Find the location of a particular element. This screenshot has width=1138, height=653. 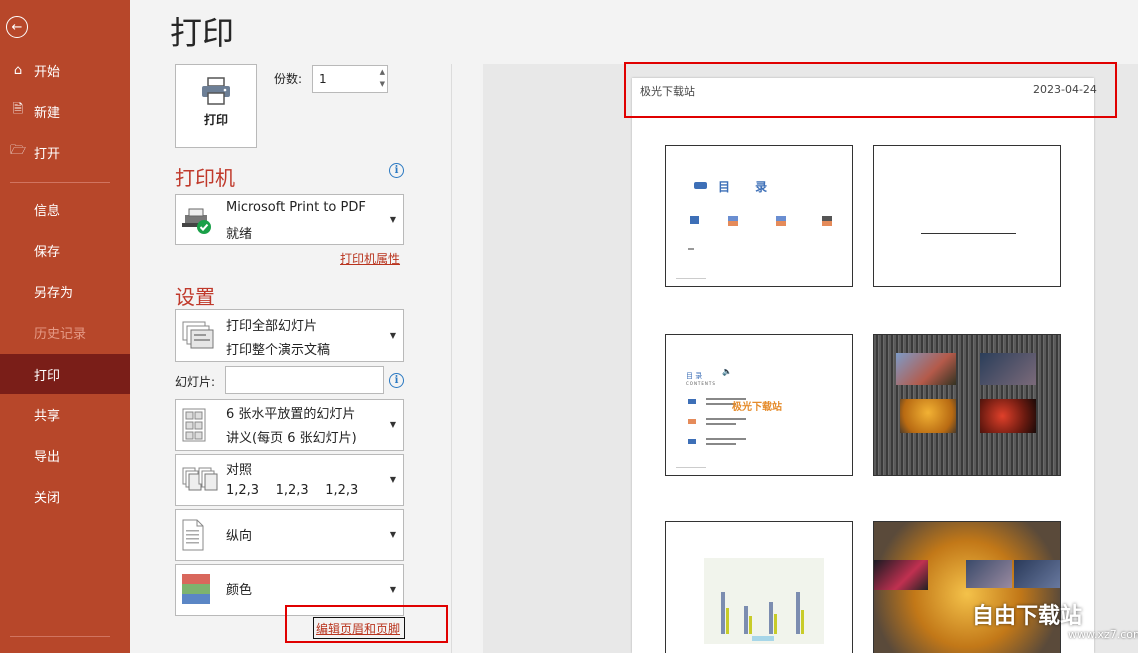

sidebar-item-label: 保存 is located at coordinates (47, 252).